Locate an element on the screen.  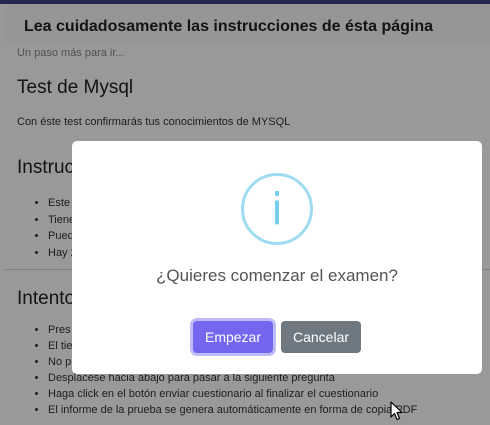
info-glyph: i is located at coordinates (277, 209).